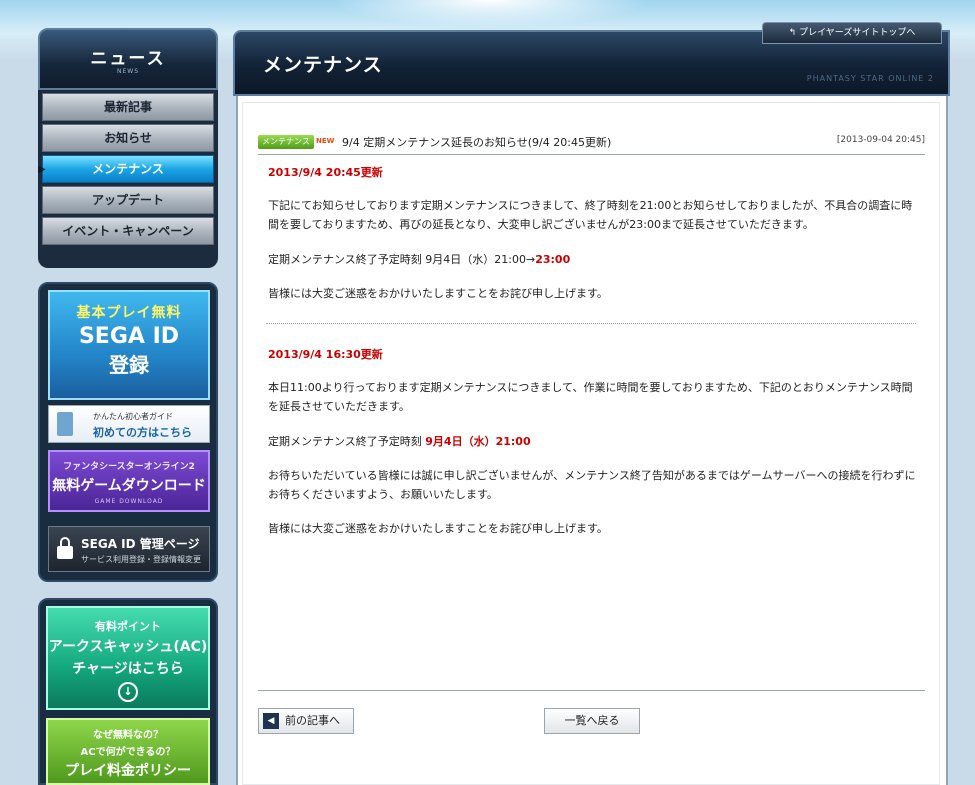 The height and width of the screenshot is (785, 975). Describe the element at coordinates (323, 65) in the screenshot. I see `page-title: メンテナンス` at that location.